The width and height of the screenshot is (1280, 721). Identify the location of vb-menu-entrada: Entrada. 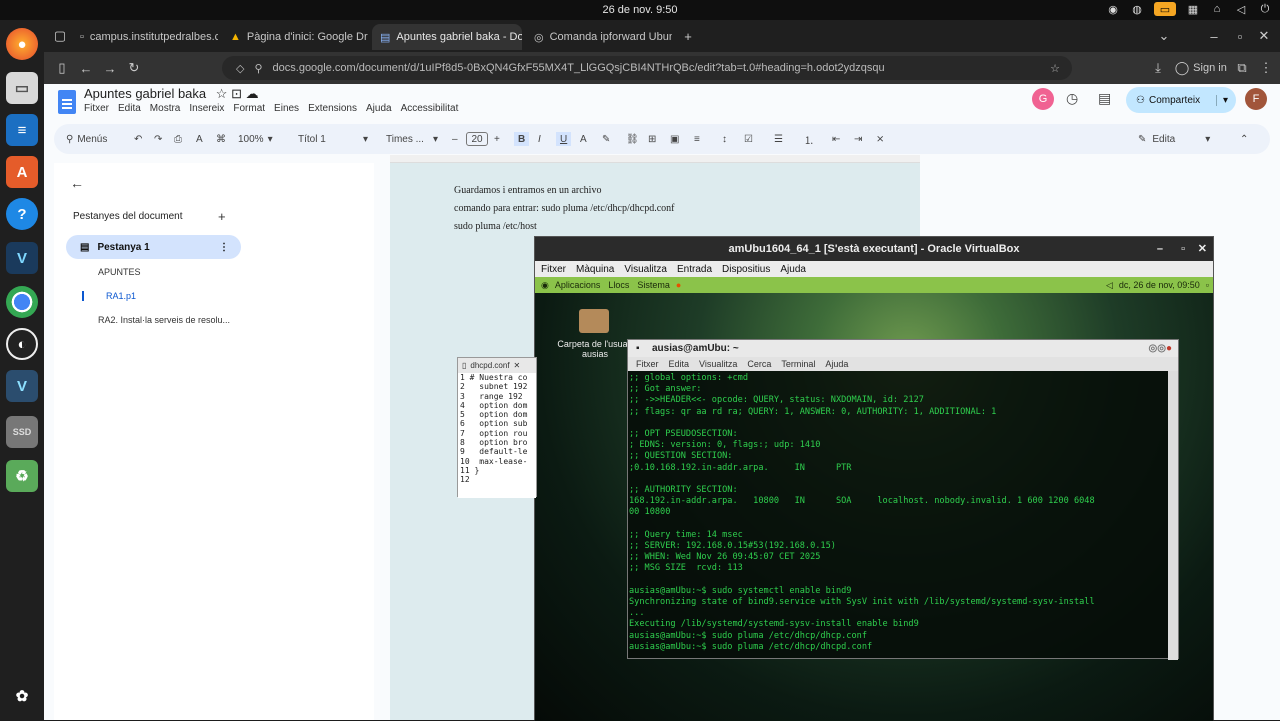
(694, 269).